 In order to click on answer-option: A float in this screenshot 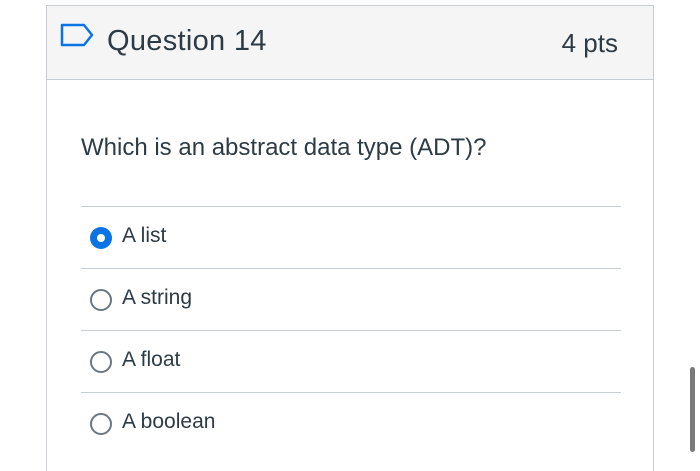, I will do `click(351, 361)`.